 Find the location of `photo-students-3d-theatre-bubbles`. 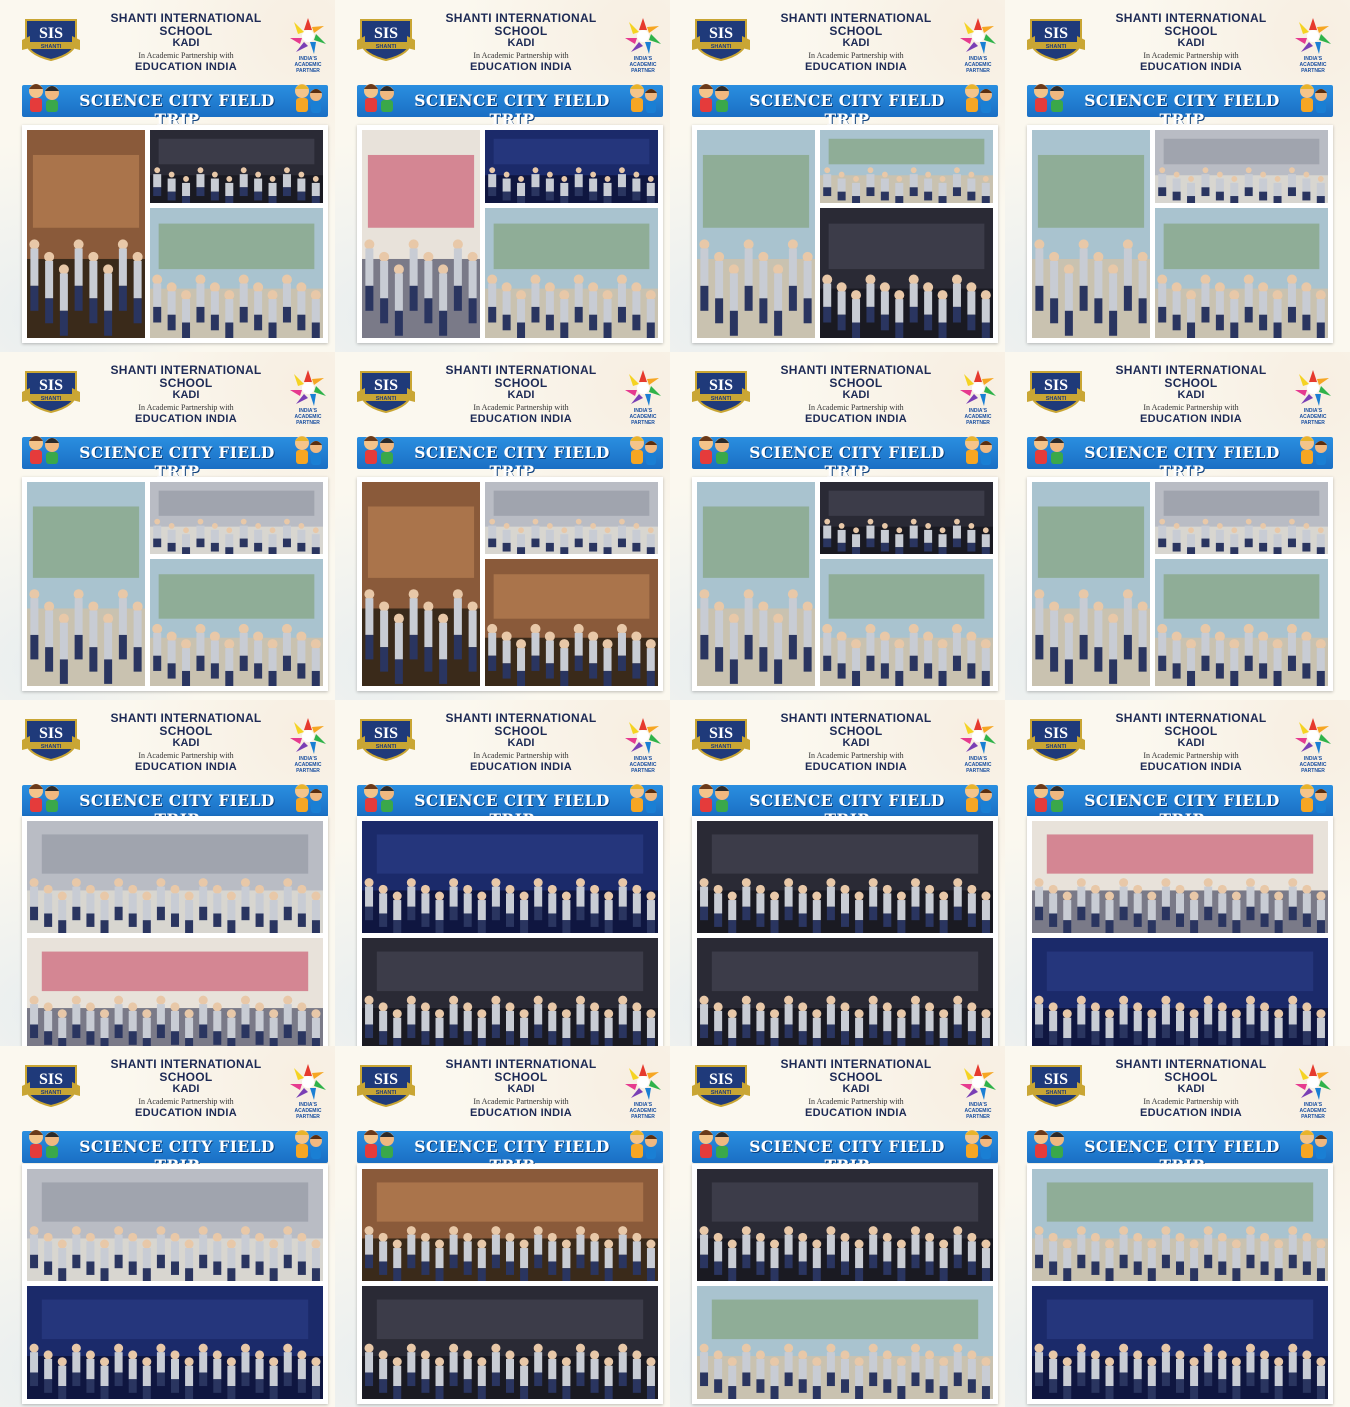

photo-students-3d-theatre-bubbles is located at coordinates (845, 992).